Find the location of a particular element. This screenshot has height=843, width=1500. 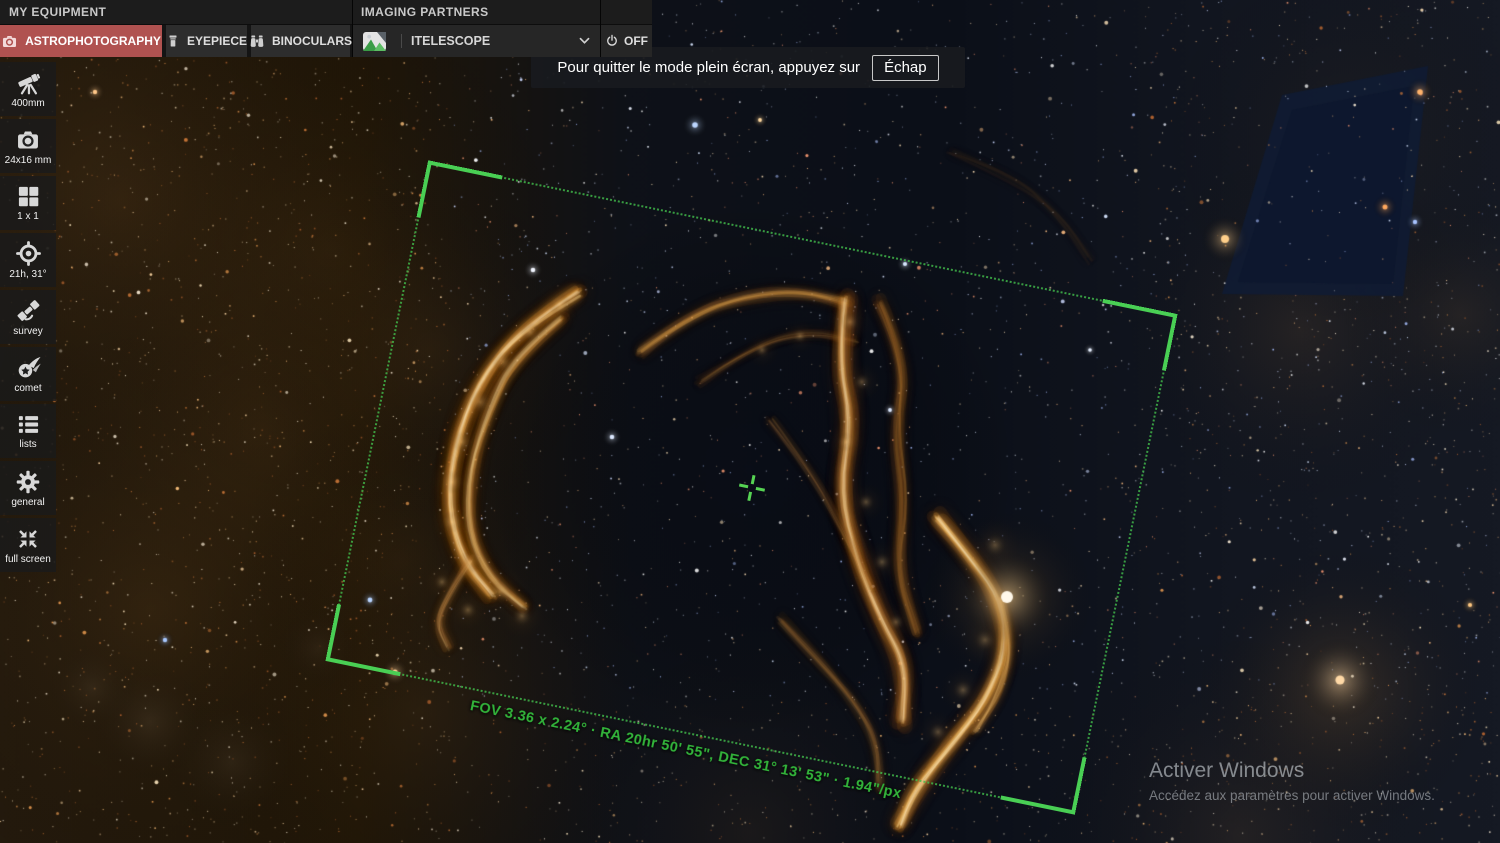

sidebar-item-survey: survey is located at coordinates (28, 317).